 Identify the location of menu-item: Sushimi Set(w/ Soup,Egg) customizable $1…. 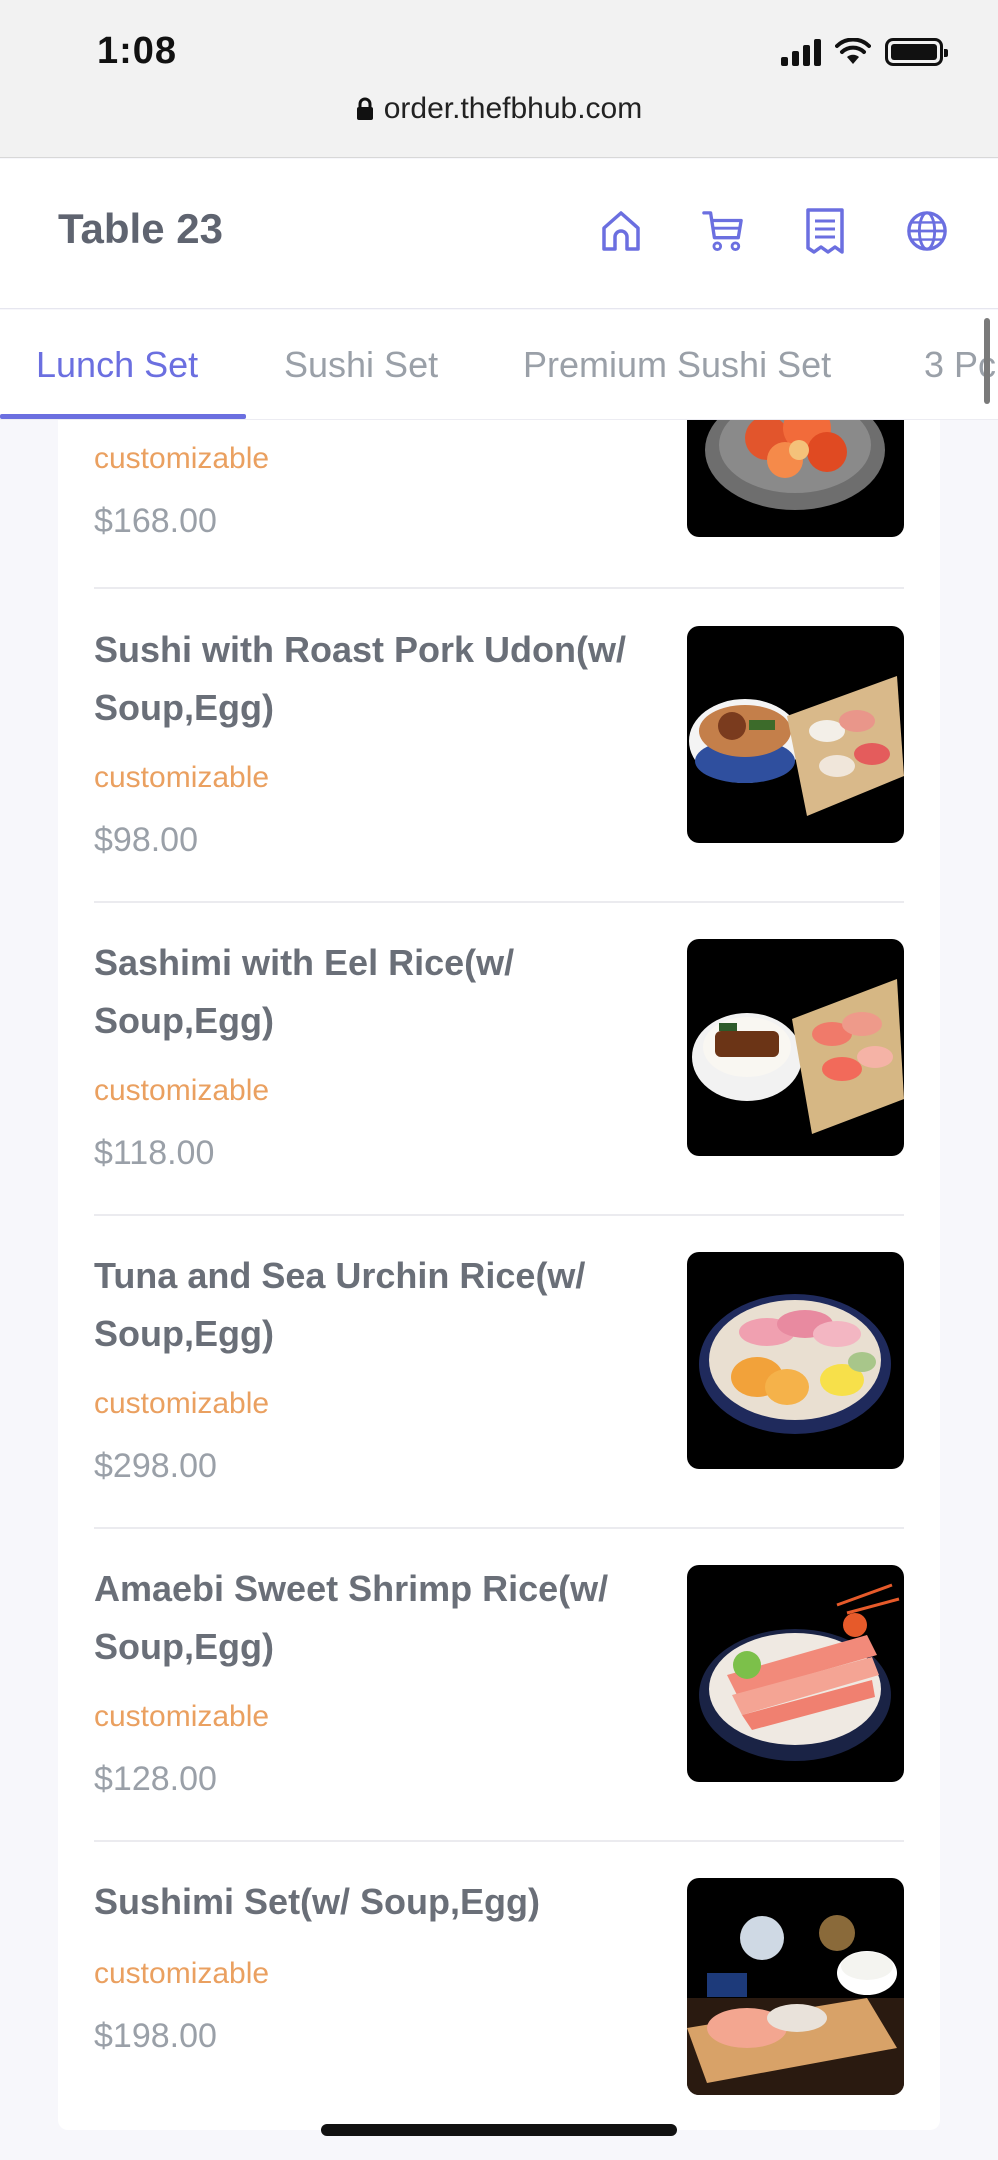
(499, 1998).